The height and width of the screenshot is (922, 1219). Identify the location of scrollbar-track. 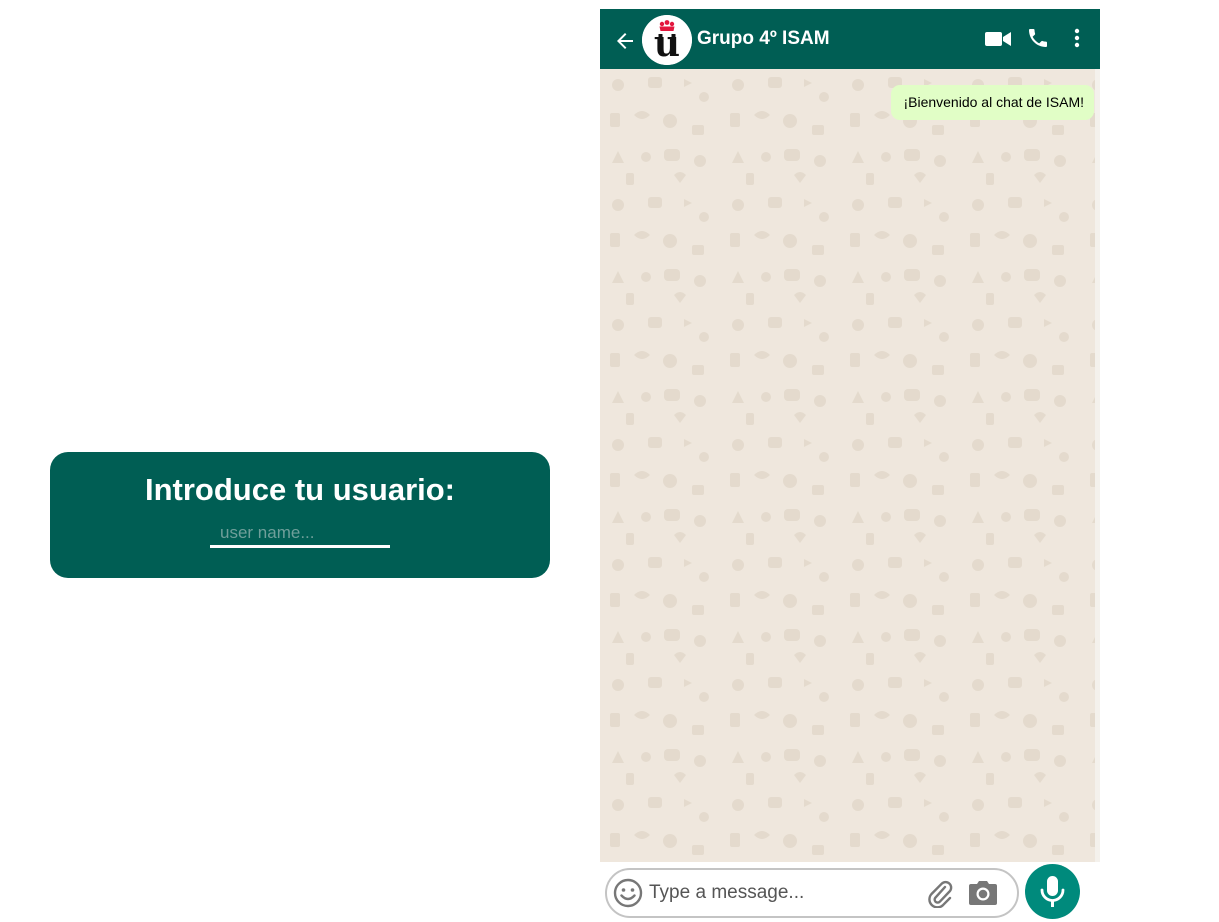
(1097, 465).